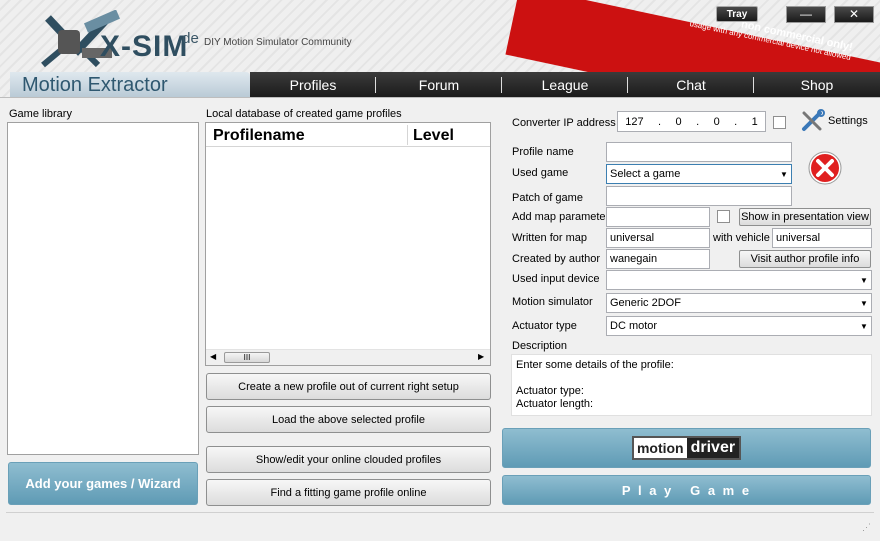 The height and width of the screenshot is (541, 880). I want to click on presentation-checkbox, so click(723, 216).